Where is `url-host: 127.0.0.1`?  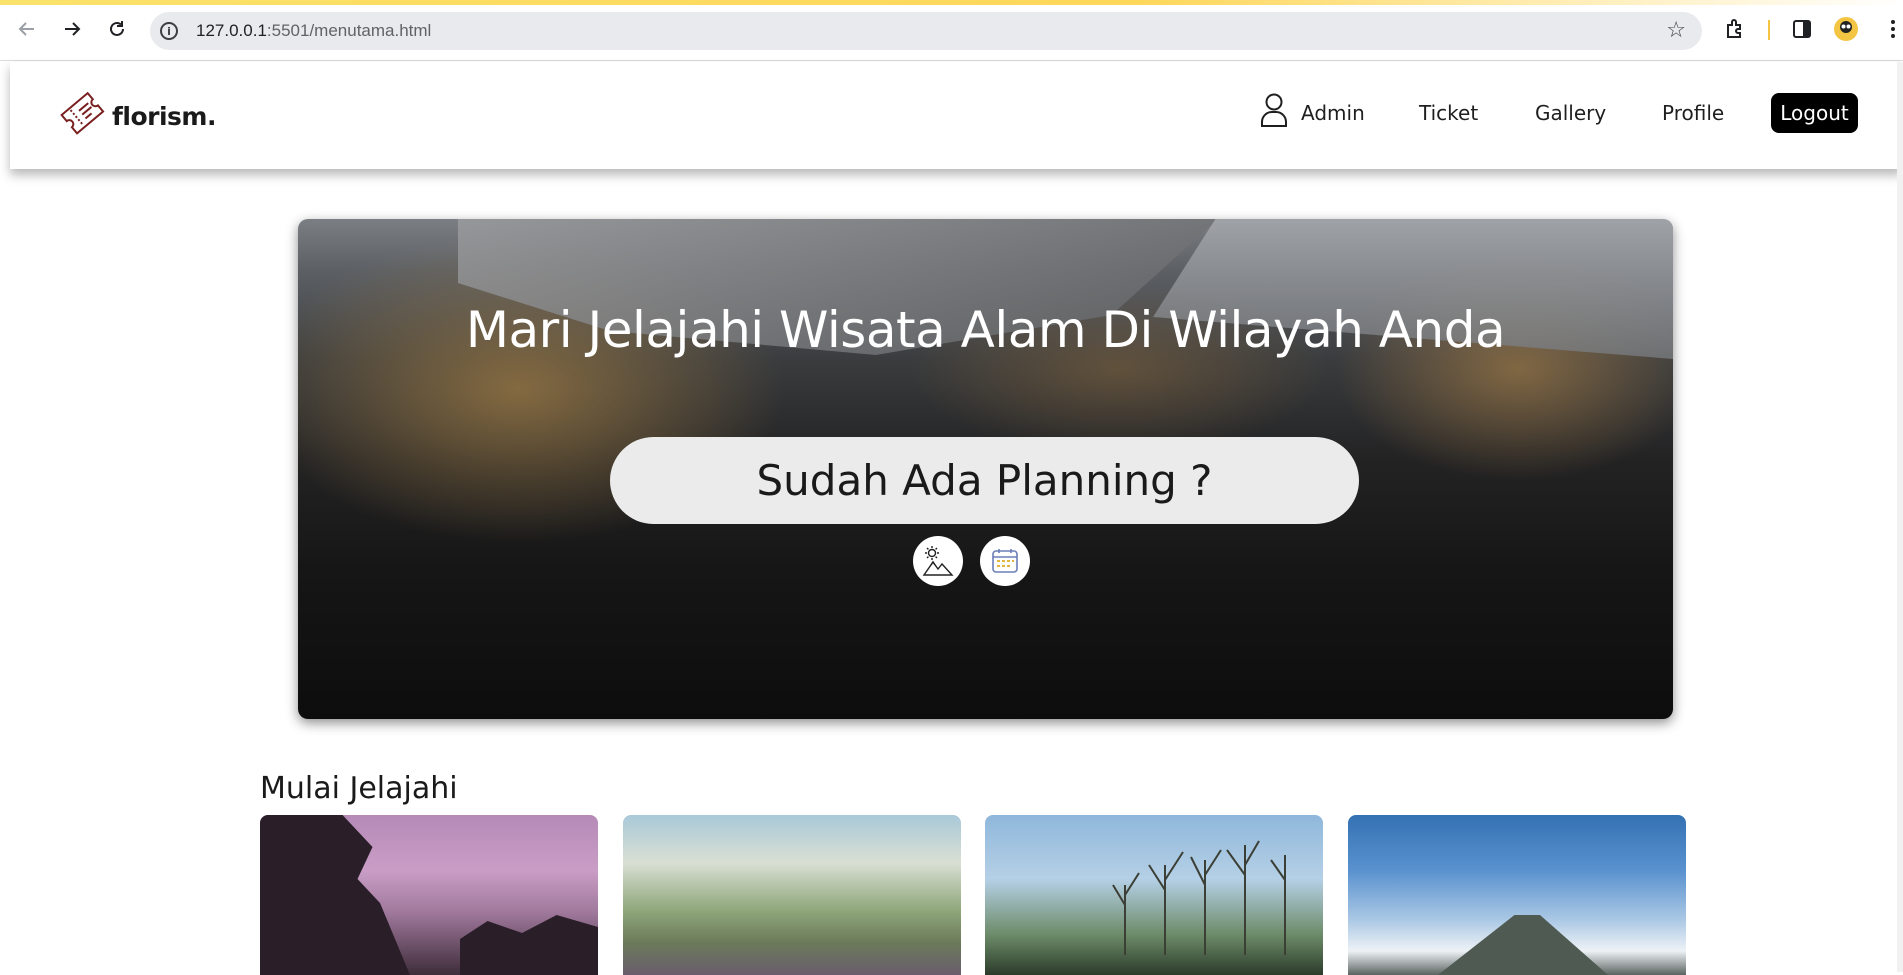 url-host: 127.0.0.1 is located at coordinates (231, 30).